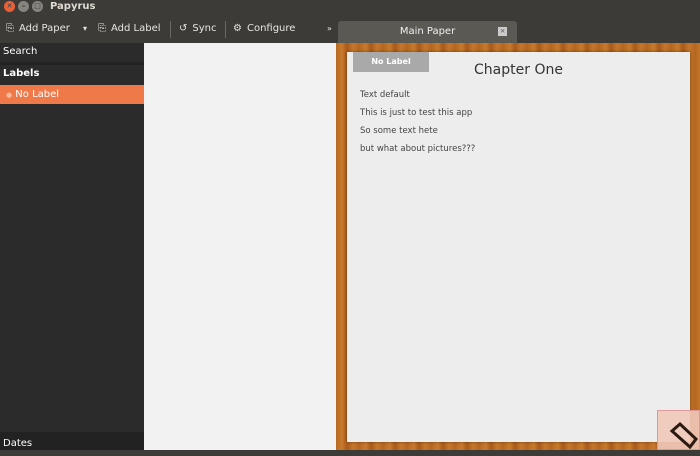 Image resolution: width=700 pixels, height=456 pixels. I want to click on add-paper-button: ⎘ Add Paper, so click(38, 29).